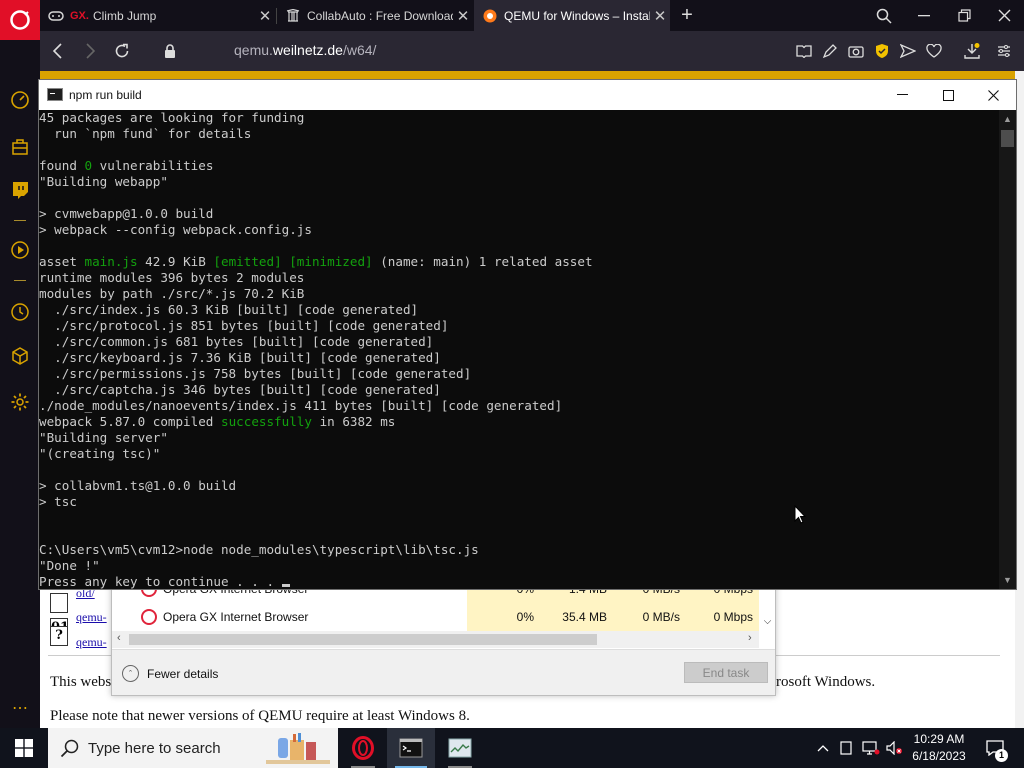 The height and width of the screenshot is (768, 1024). I want to click on more-icon: ⋯, so click(20, 708).